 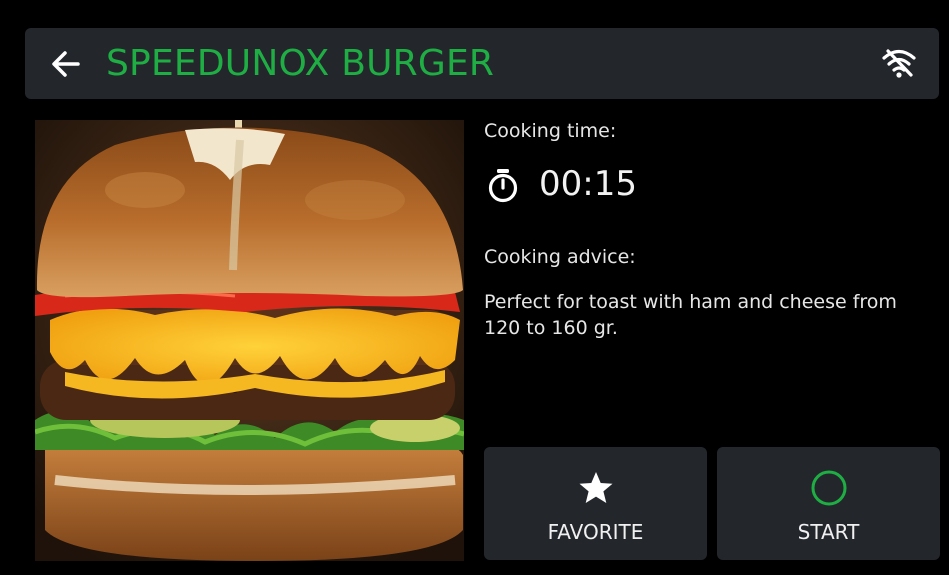 I want to click on circle-icon, so click(x=829, y=488).